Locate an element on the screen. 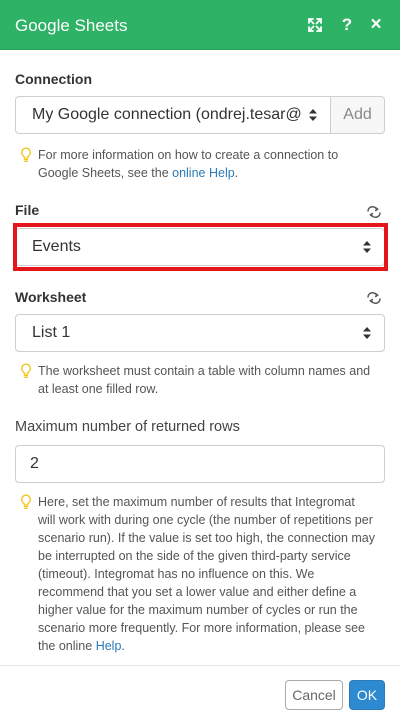 Image resolution: width=400 pixels, height=720 pixels. module-title: Google Sheets is located at coordinates (71, 25).